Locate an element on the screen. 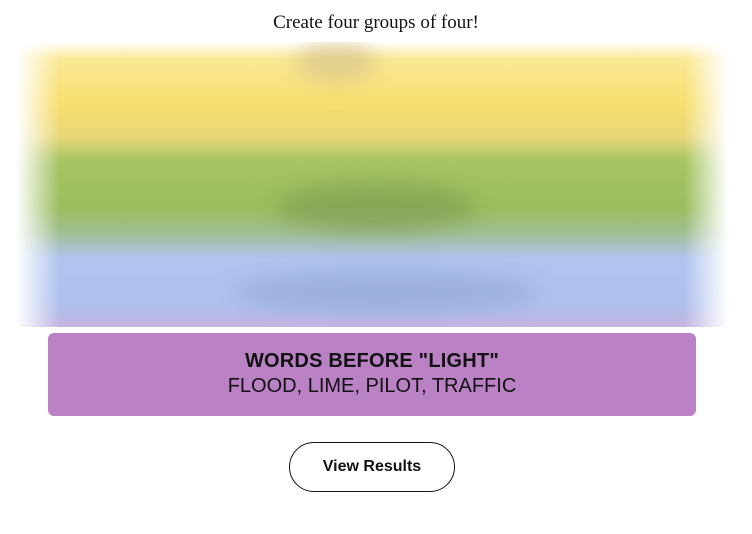  board-fade-right is located at coordinates (706, 184).